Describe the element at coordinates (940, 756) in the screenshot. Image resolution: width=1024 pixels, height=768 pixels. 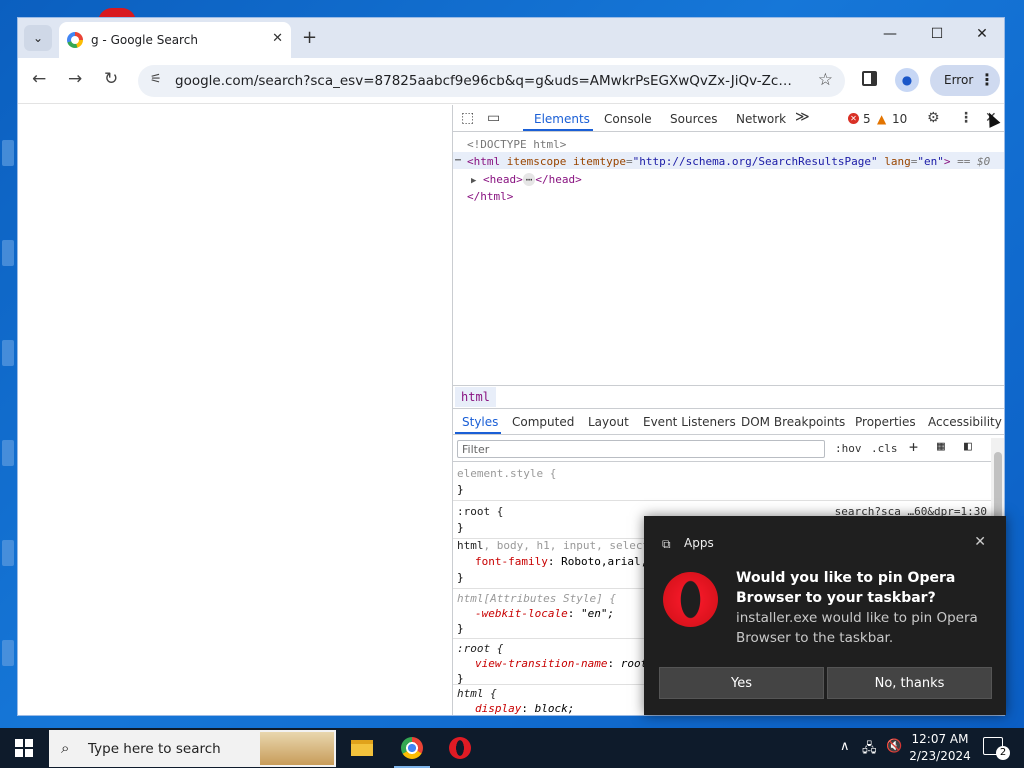
I see `clock-date: 2/23/2024` at that location.